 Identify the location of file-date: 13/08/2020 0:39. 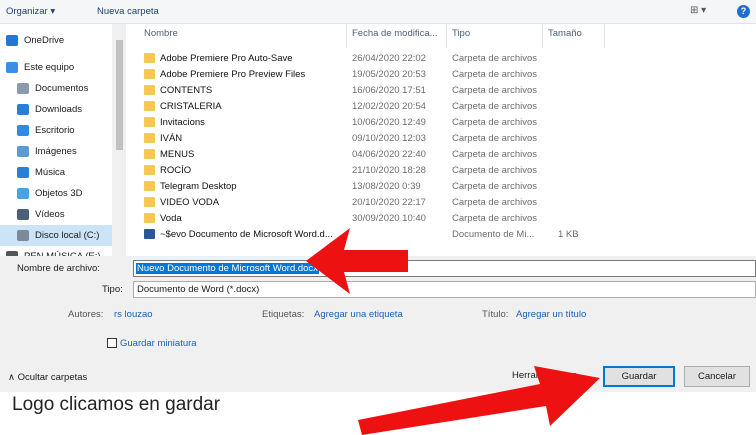
(386, 186).